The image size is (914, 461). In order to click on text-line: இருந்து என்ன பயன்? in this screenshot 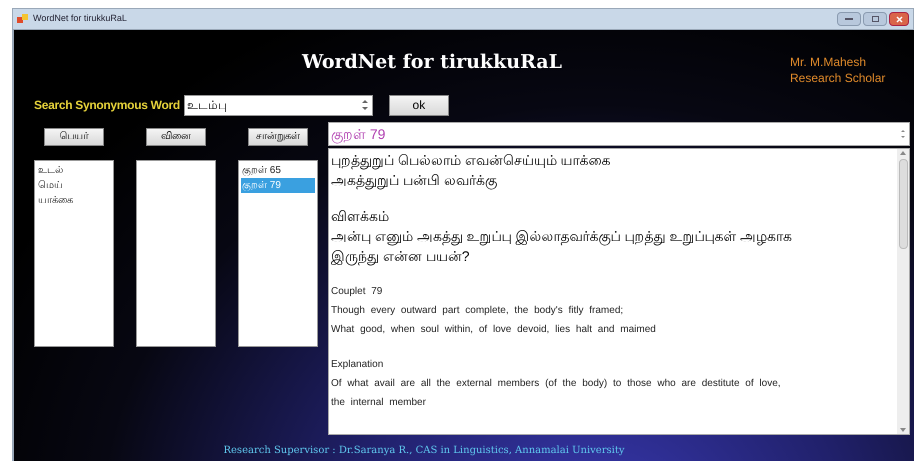, I will do `click(401, 256)`.